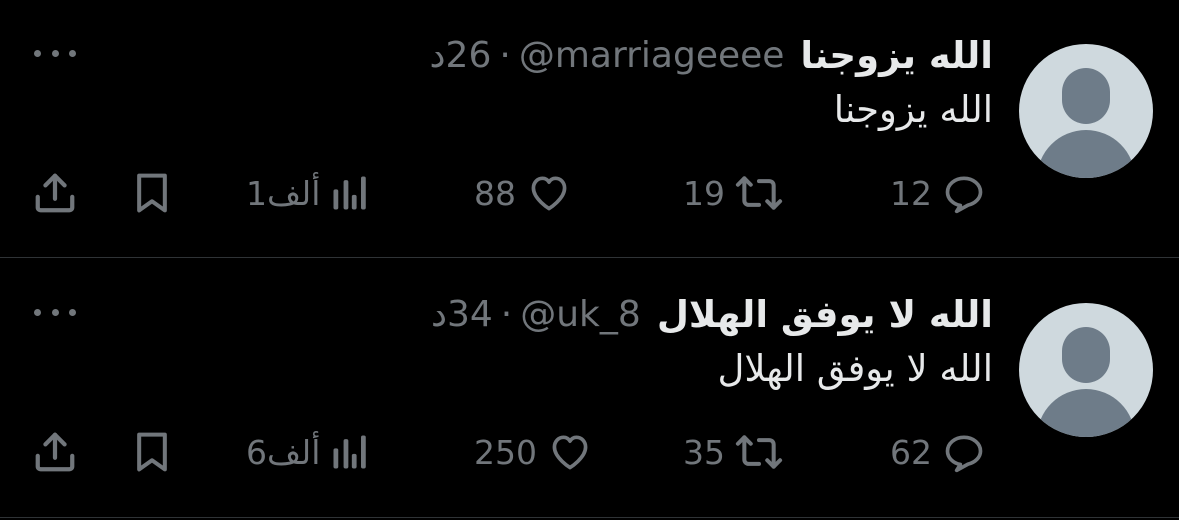 The width and height of the screenshot is (1179, 520). I want to click on tweet-meta: د 34 · @uk_8, so click(530, 314).